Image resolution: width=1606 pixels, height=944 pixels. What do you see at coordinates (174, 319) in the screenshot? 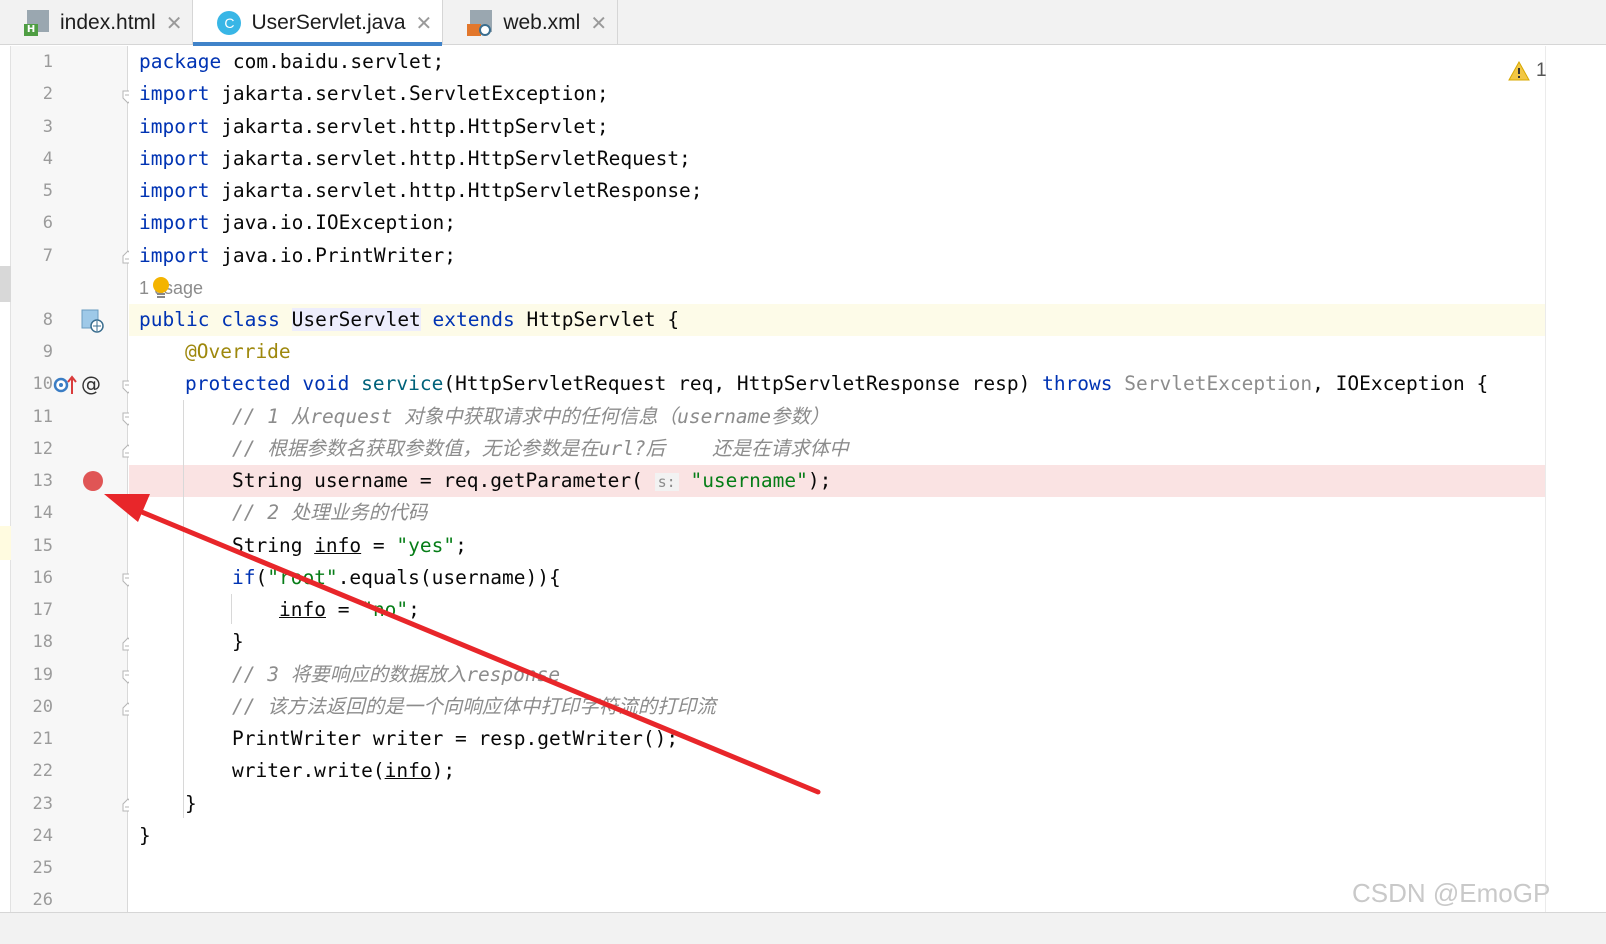
I see `keyword: public` at bounding box center [174, 319].